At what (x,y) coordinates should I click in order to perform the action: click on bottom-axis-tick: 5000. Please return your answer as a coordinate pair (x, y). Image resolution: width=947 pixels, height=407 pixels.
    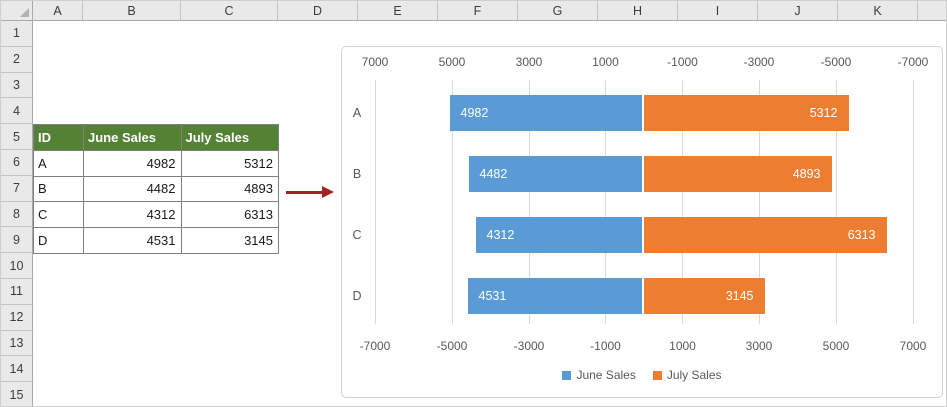
    Looking at the image, I should click on (836, 346).